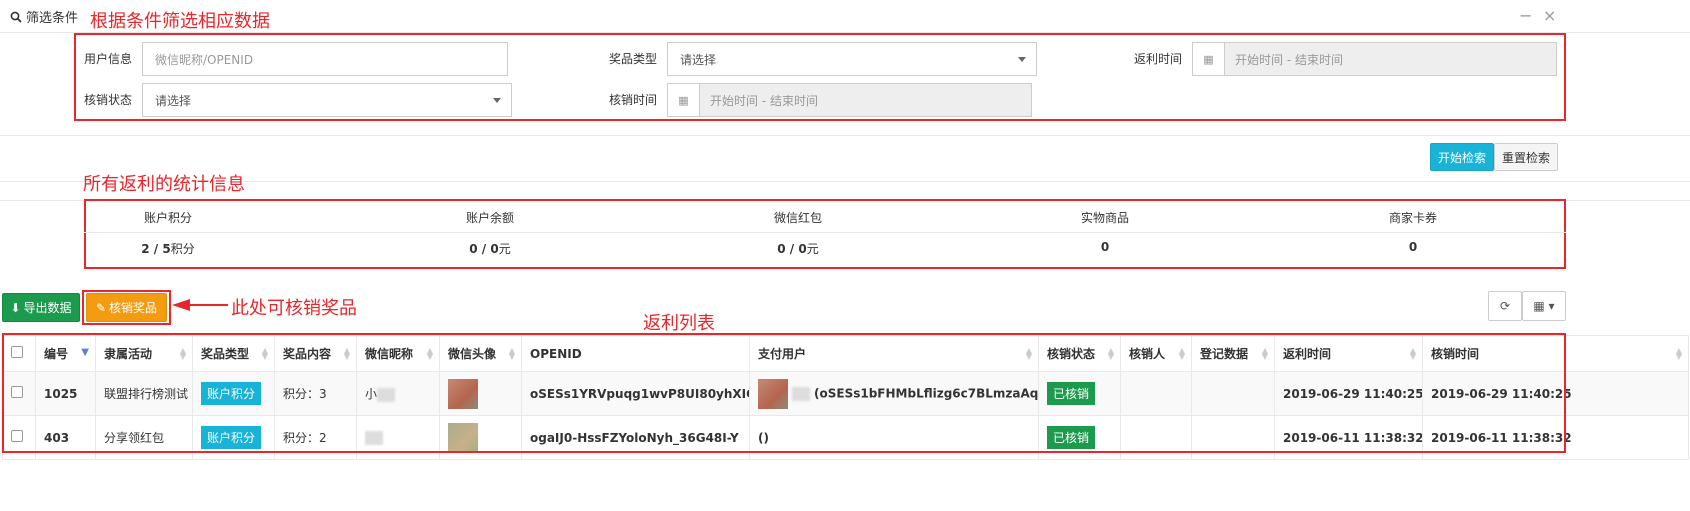 This screenshot has width=1690, height=511. Describe the element at coordinates (133, 308) in the screenshot. I see `verify-label: 核销奖品` at that location.